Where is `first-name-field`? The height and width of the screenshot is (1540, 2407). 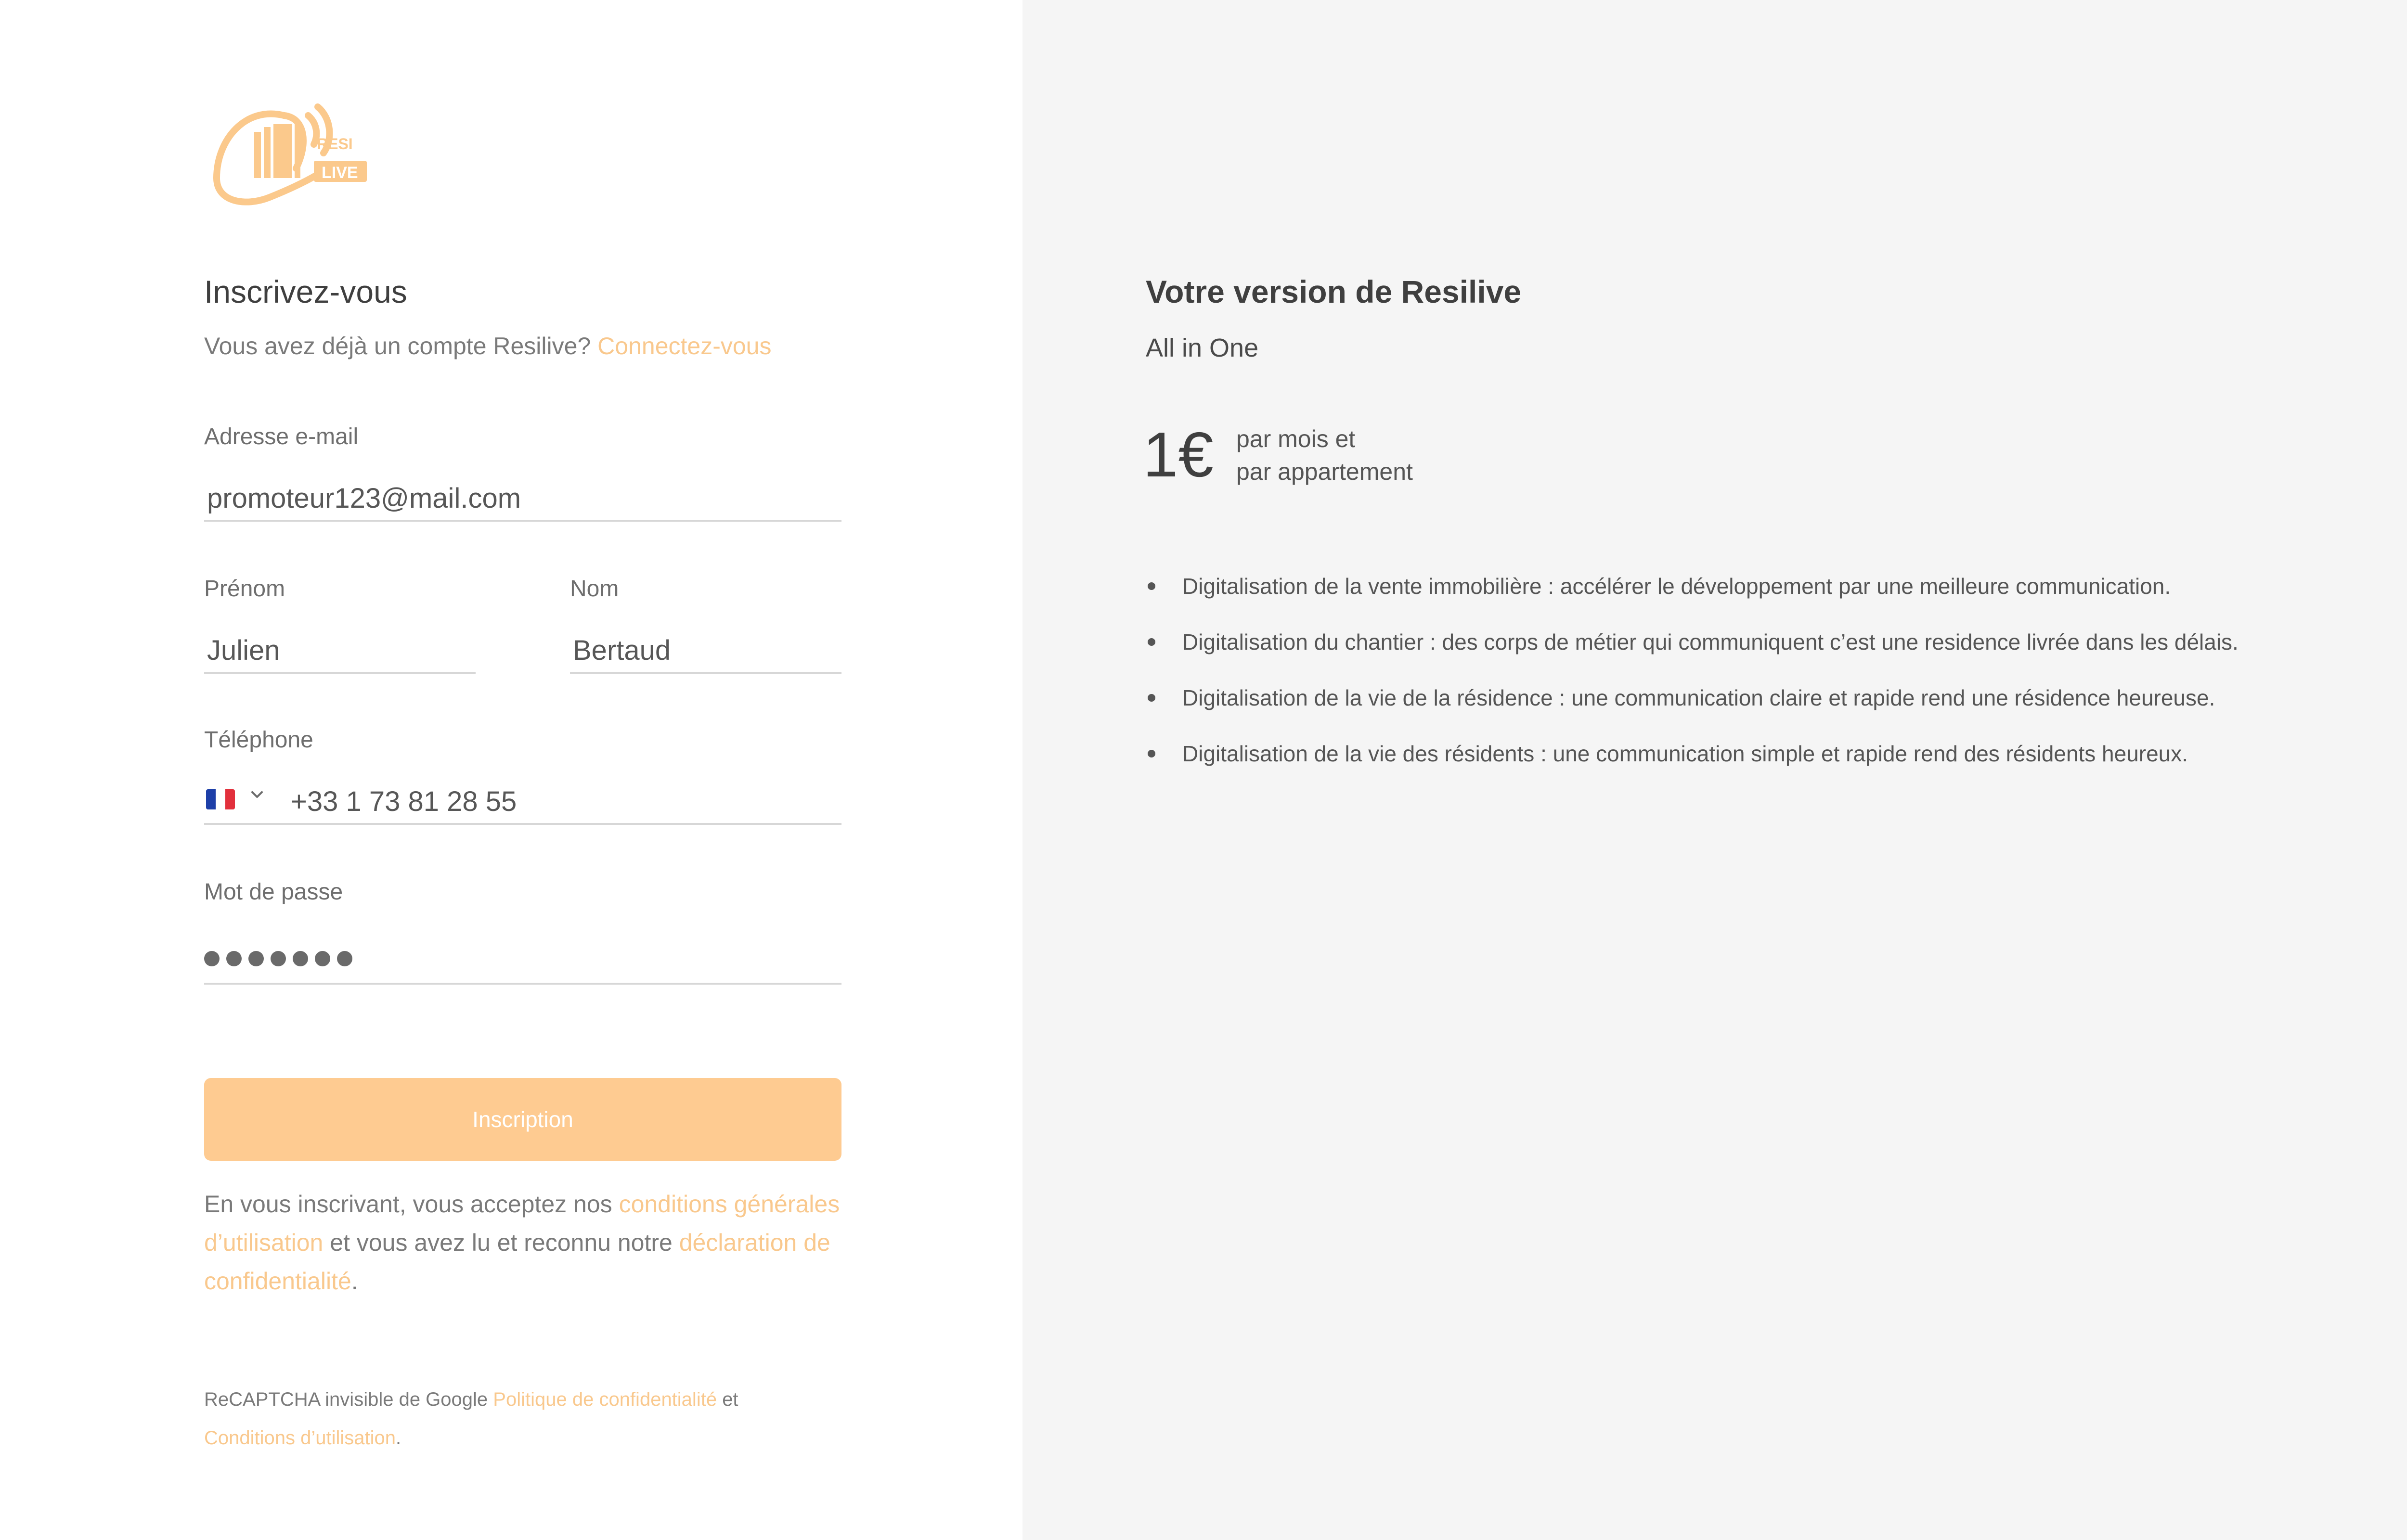 first-name-field is located at coordinates (341, 650).